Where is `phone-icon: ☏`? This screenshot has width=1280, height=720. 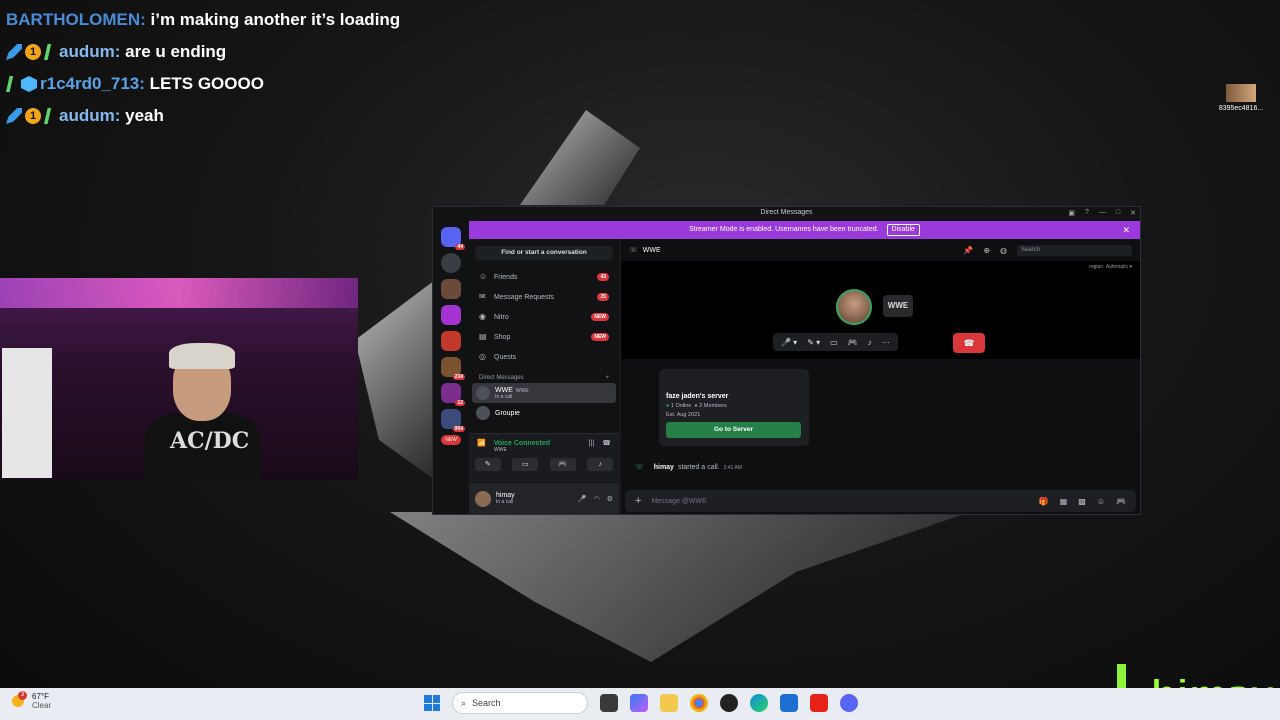 phone-icon: ☏ is located at coordinates (639, 467).